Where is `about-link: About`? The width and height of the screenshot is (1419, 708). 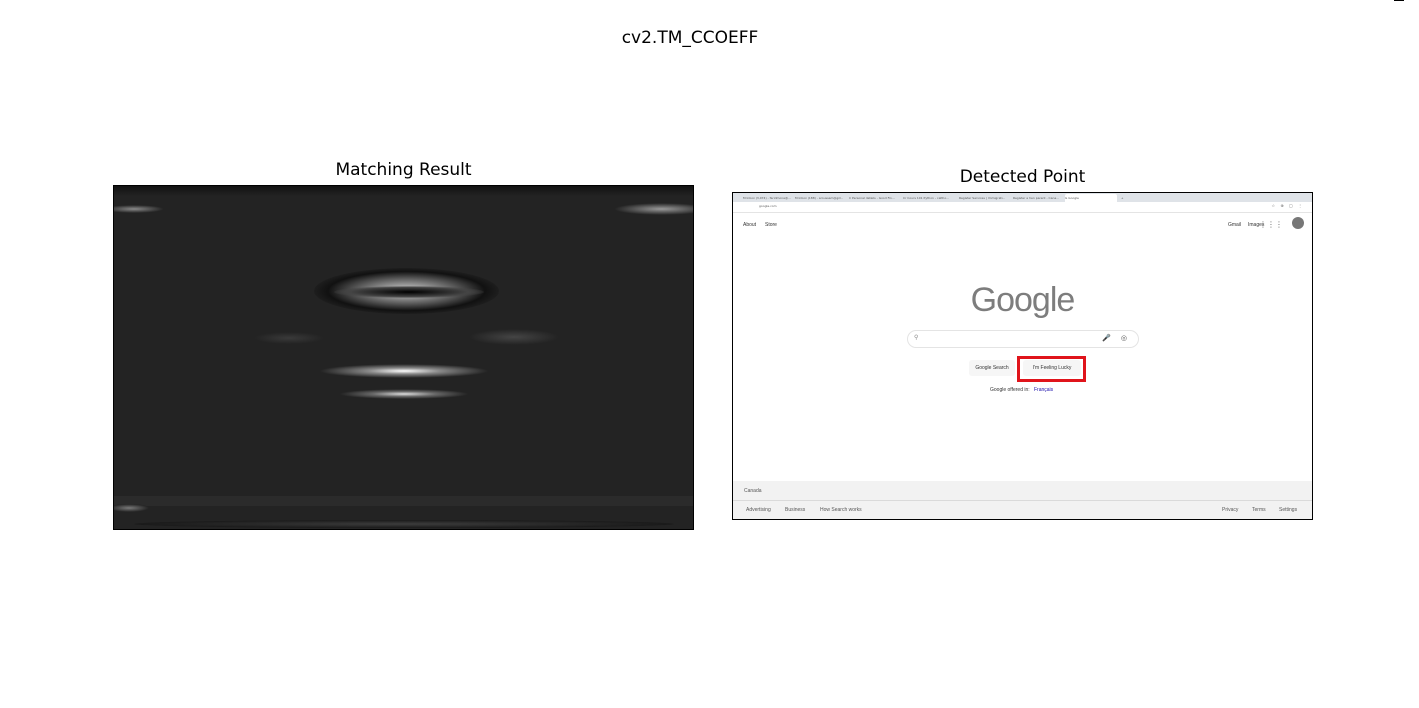
about-link: About is located at coordinates (749, 225).